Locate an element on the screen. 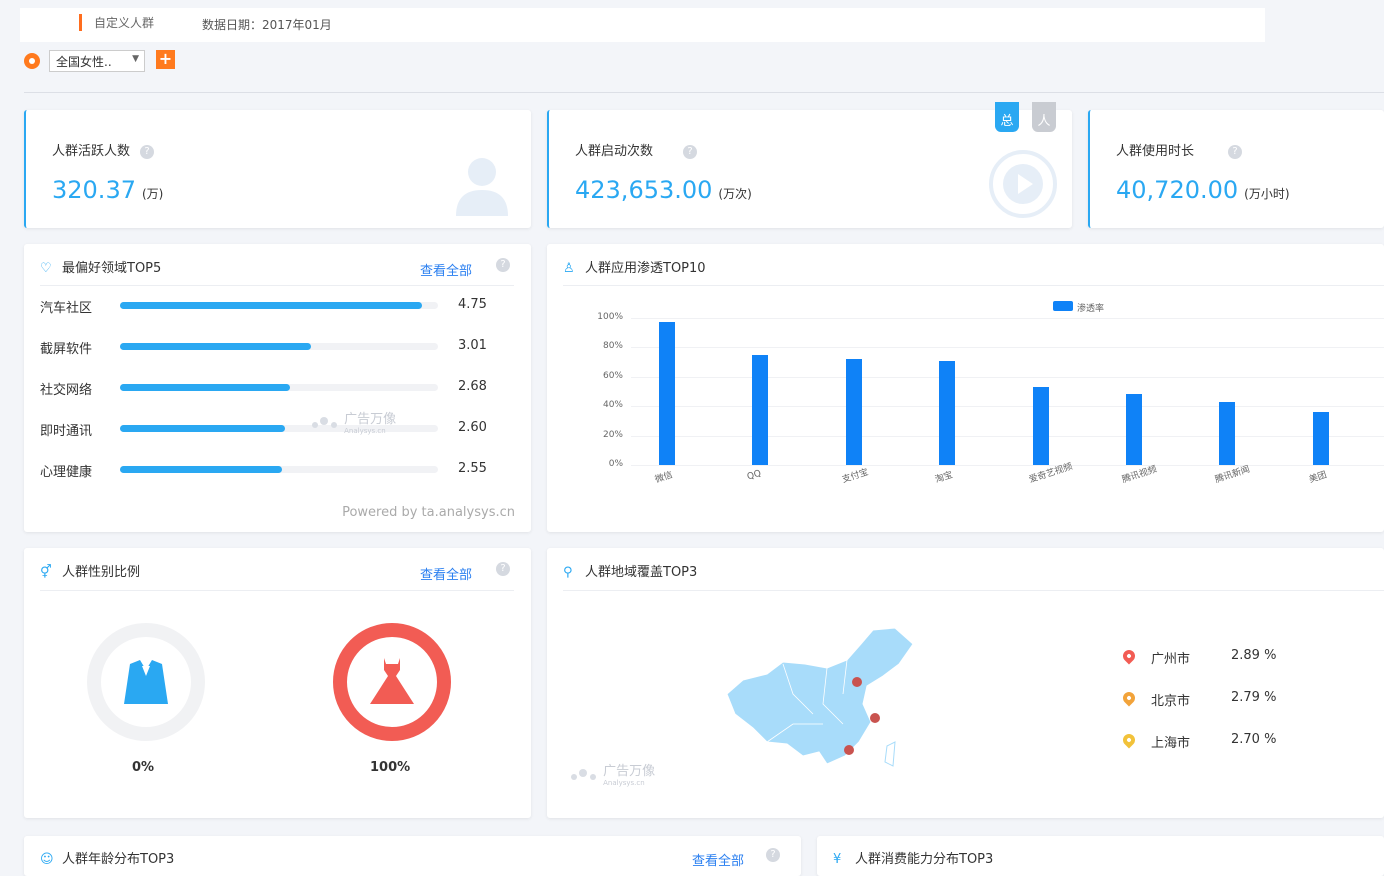  female-percent: 100% is located at coordinates (390, 767).